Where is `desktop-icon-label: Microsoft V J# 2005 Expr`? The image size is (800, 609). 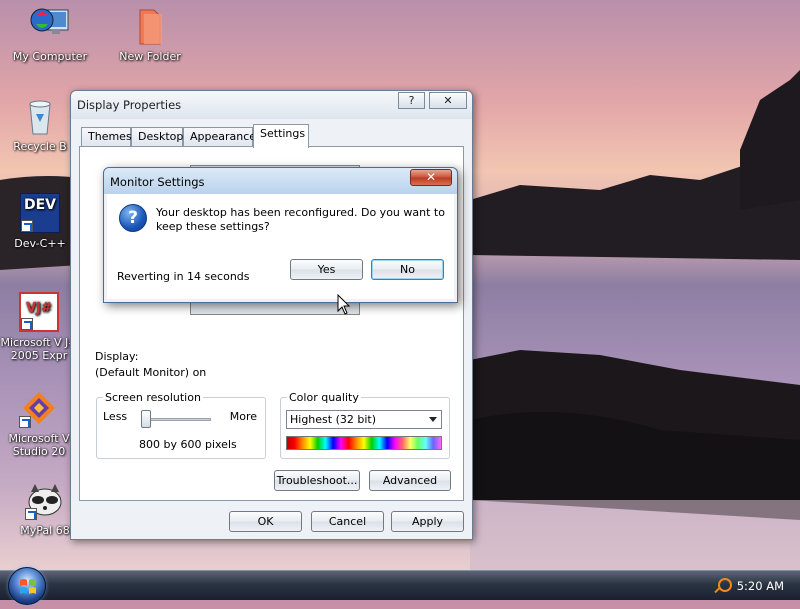 desktop-icon-label: Microsoft V J# 2005 Expr is located at coordinates (39, 349).